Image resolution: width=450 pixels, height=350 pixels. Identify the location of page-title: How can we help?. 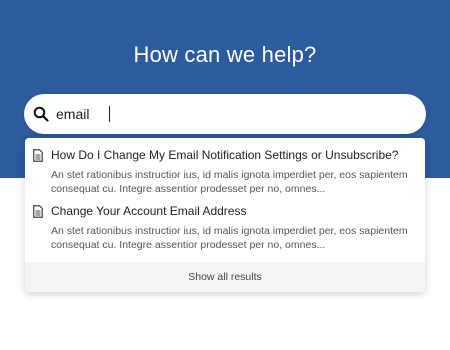
(225, 54).